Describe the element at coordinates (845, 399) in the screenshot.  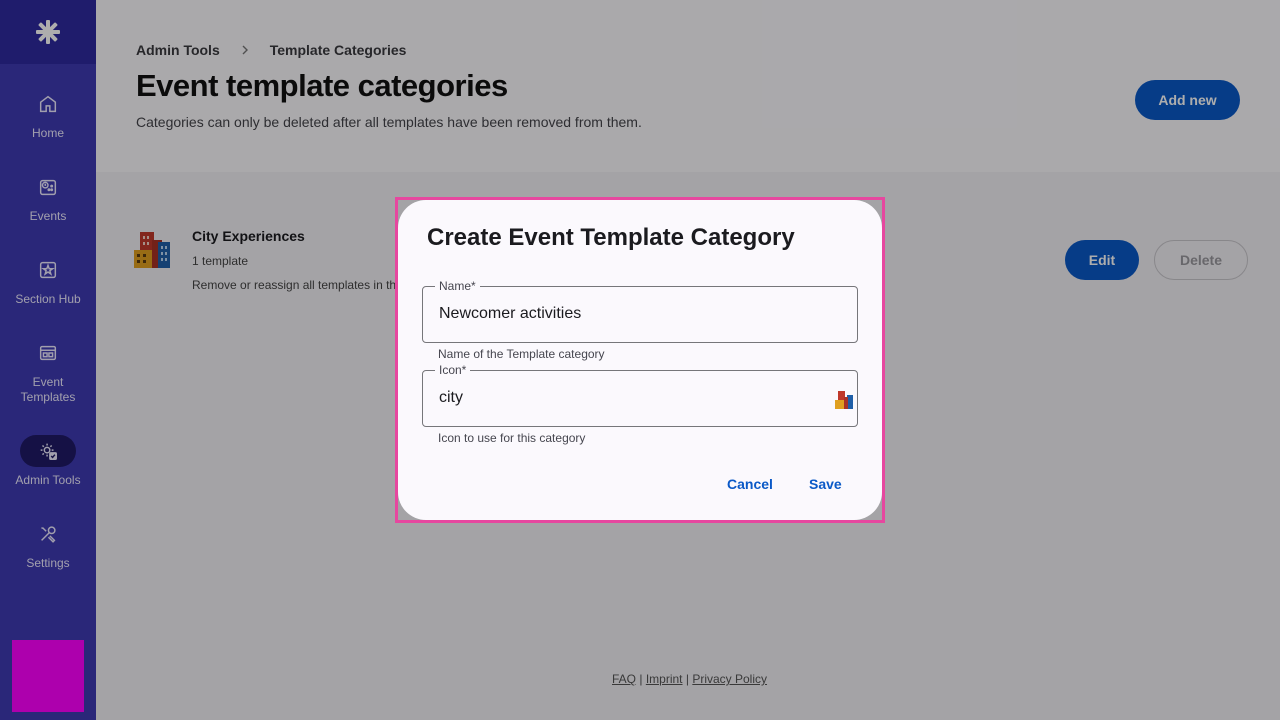
I see `city-icon` at that location.